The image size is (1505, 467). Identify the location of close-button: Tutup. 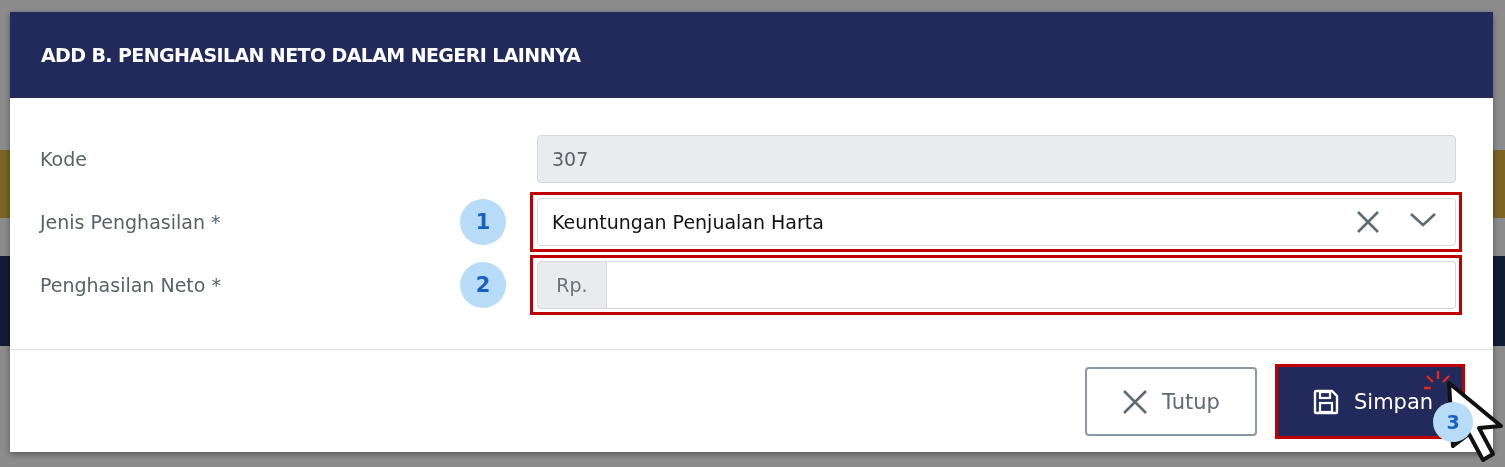
(1171, 401).